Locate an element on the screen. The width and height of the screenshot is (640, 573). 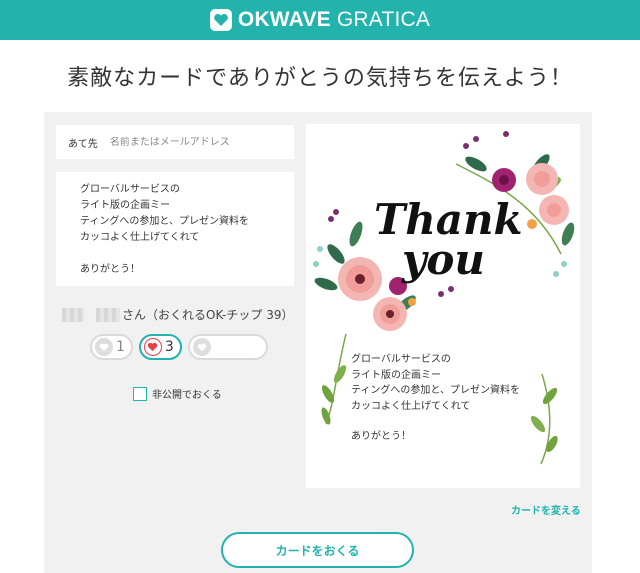
private-label: 非公開でおくる is located at coordinates (187, 395).